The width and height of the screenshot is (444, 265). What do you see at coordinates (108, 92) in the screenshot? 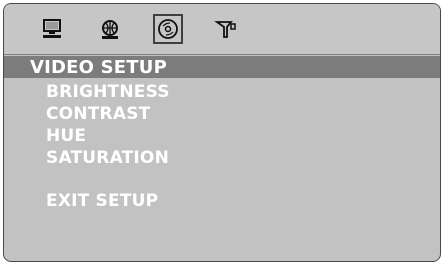
I see `menu-item-brightness: BRIGHTNESS` at bounding box center [108, 92].